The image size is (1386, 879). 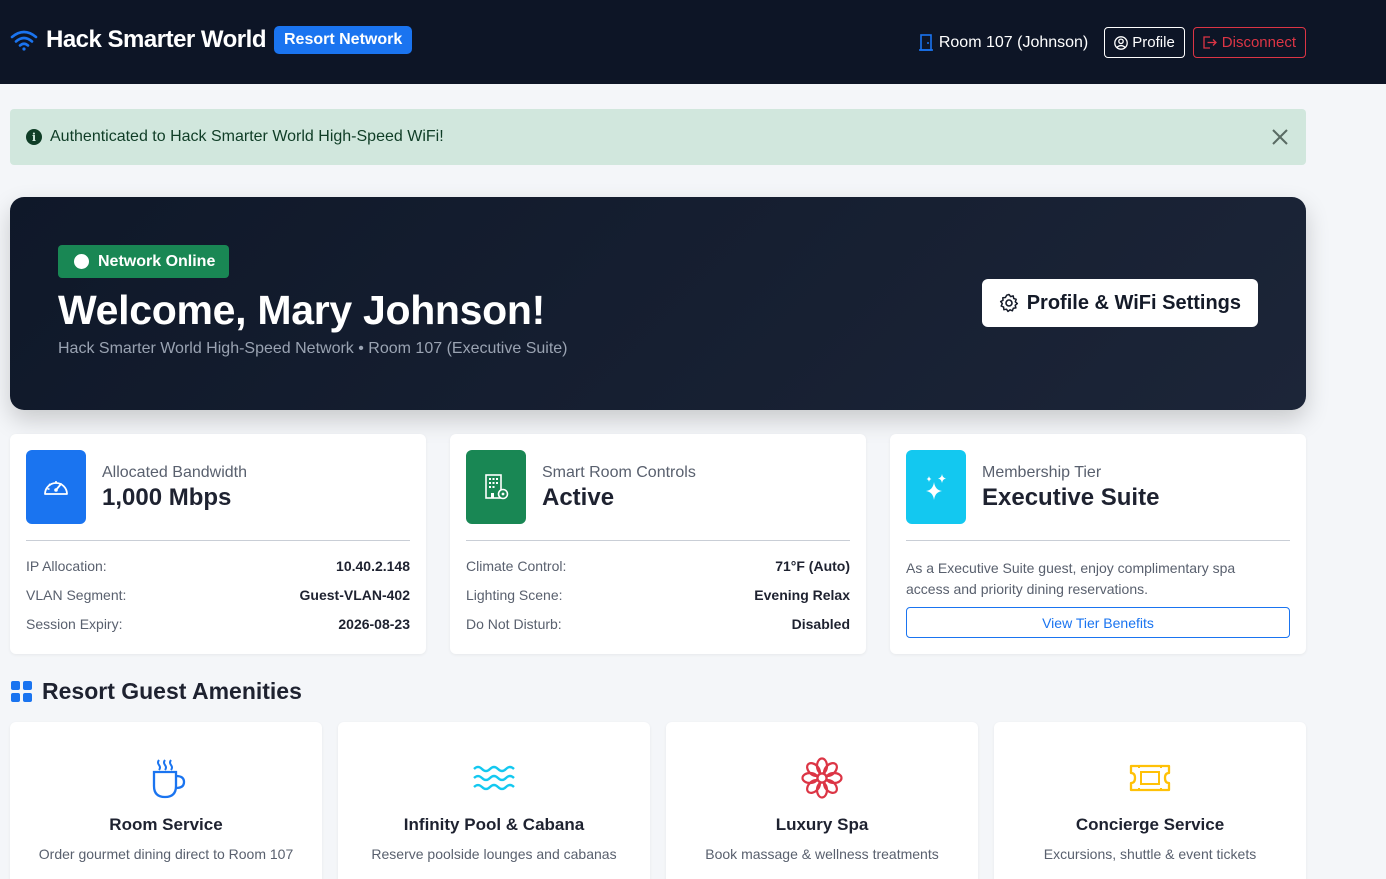 What do you see at coordinates (822, 854) in the screenshot?
I see `amenity-desc: Book massage & wellness treatments` at bounding box center [822, 854].